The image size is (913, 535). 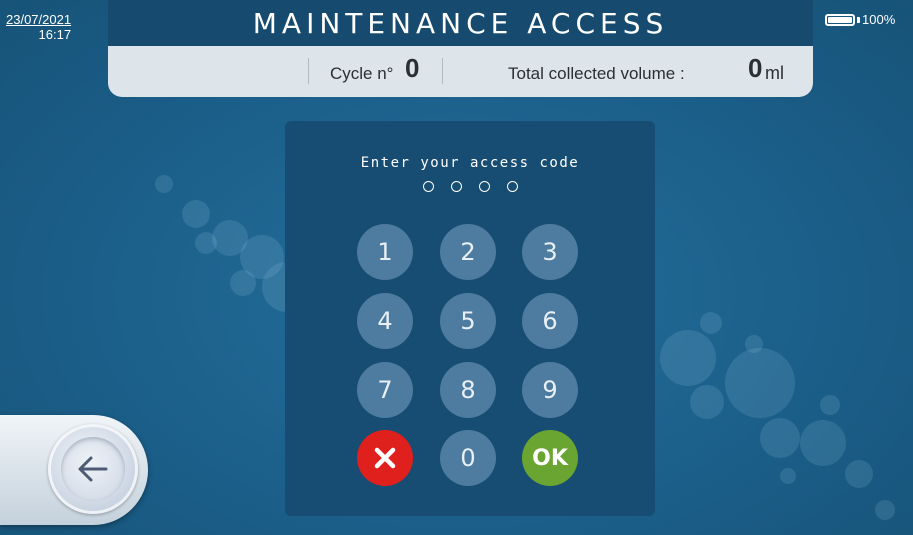 I want to click on key-4: 4, so click(x=385, y=321).